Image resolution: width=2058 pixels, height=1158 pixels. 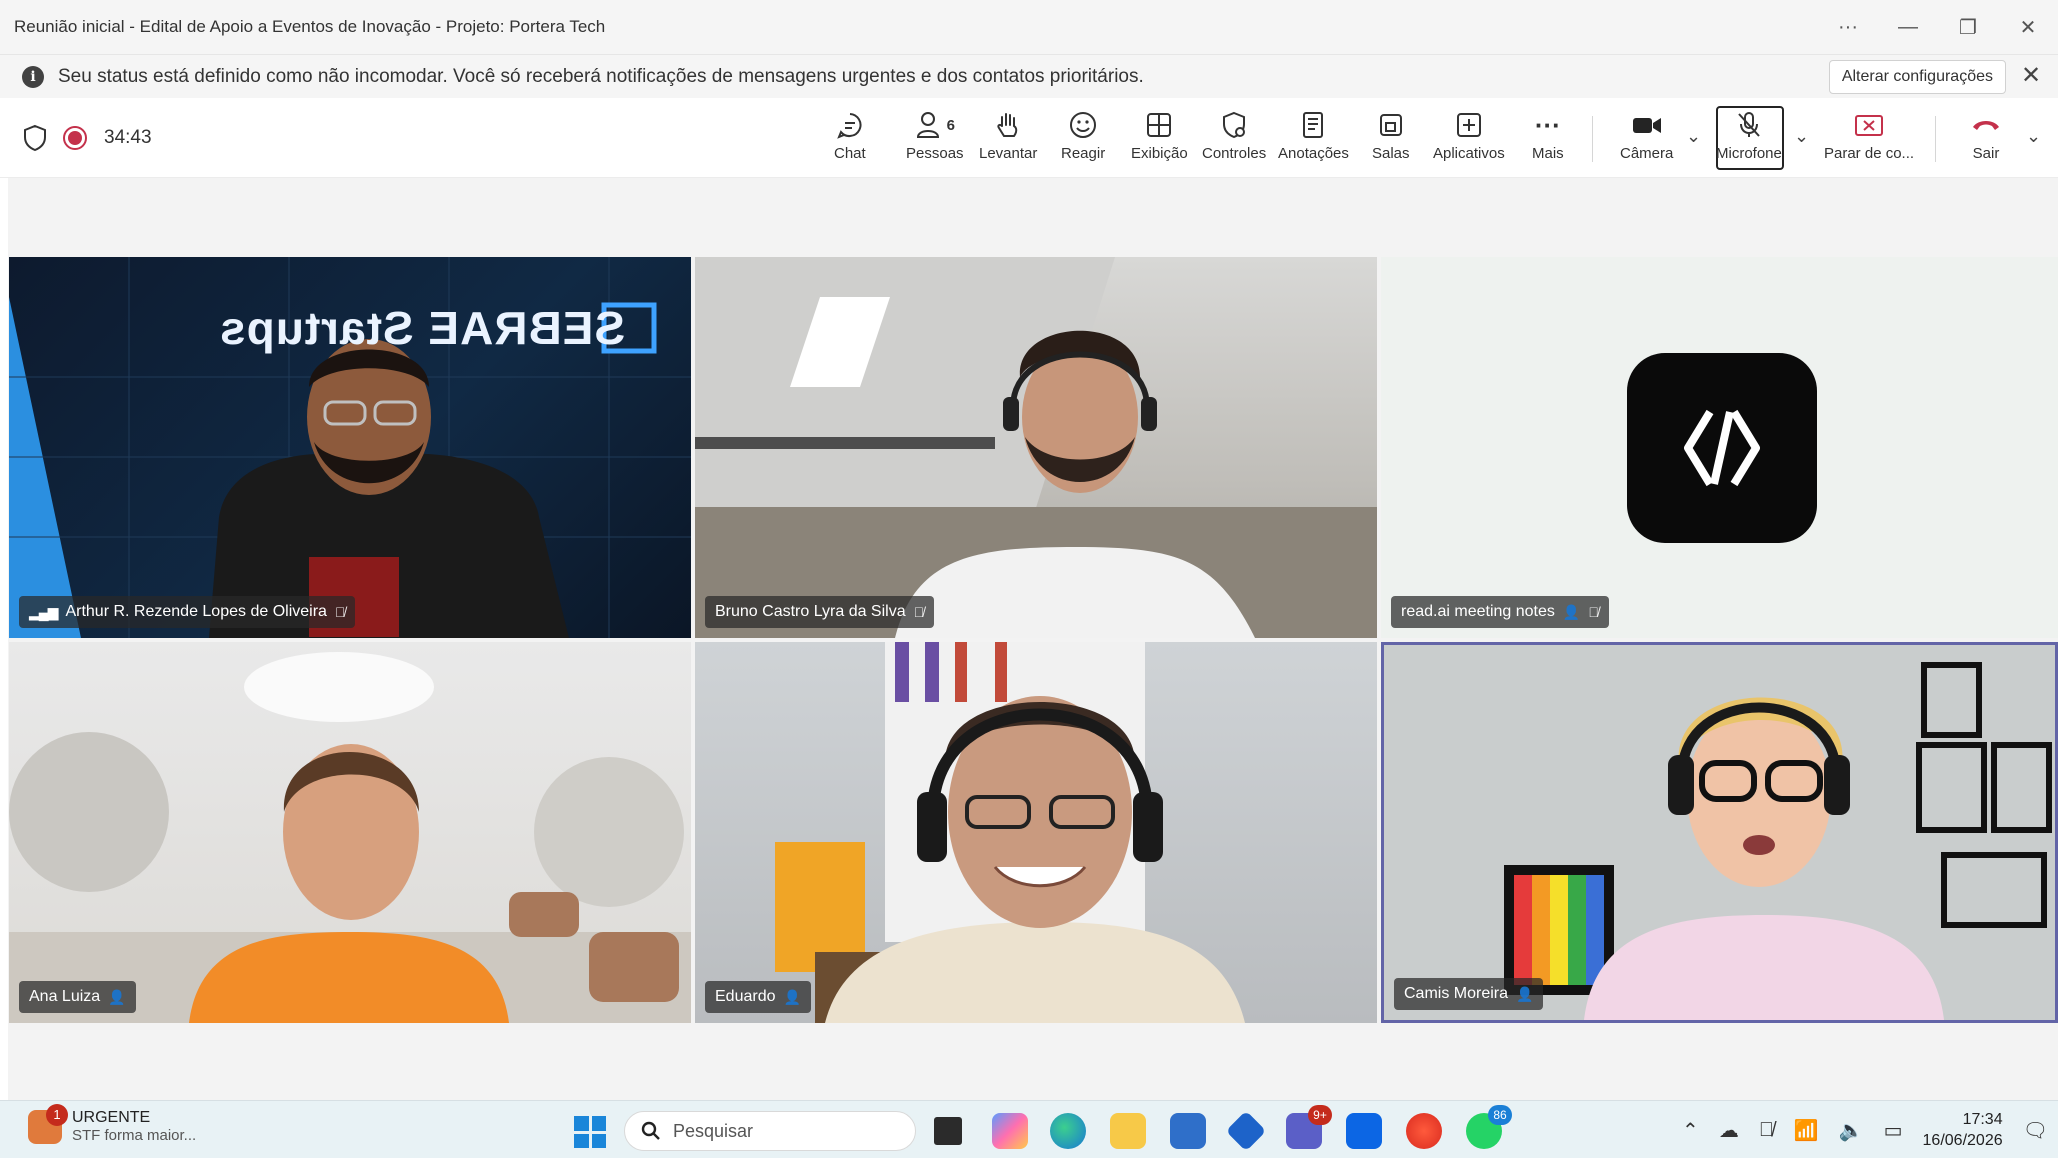 What do you see at coordinates (1547, 124) in the screenshot?
I see `ellipsis-icon: ···` at bounding box center [1547, 124].